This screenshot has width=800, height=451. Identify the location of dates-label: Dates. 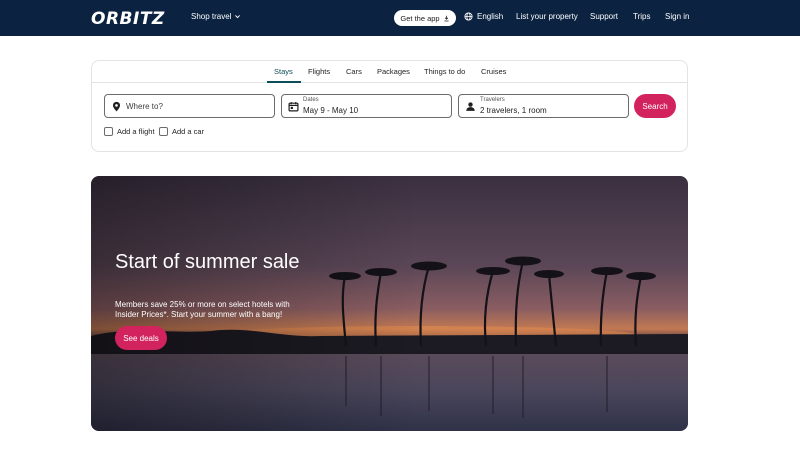
(311, 100).